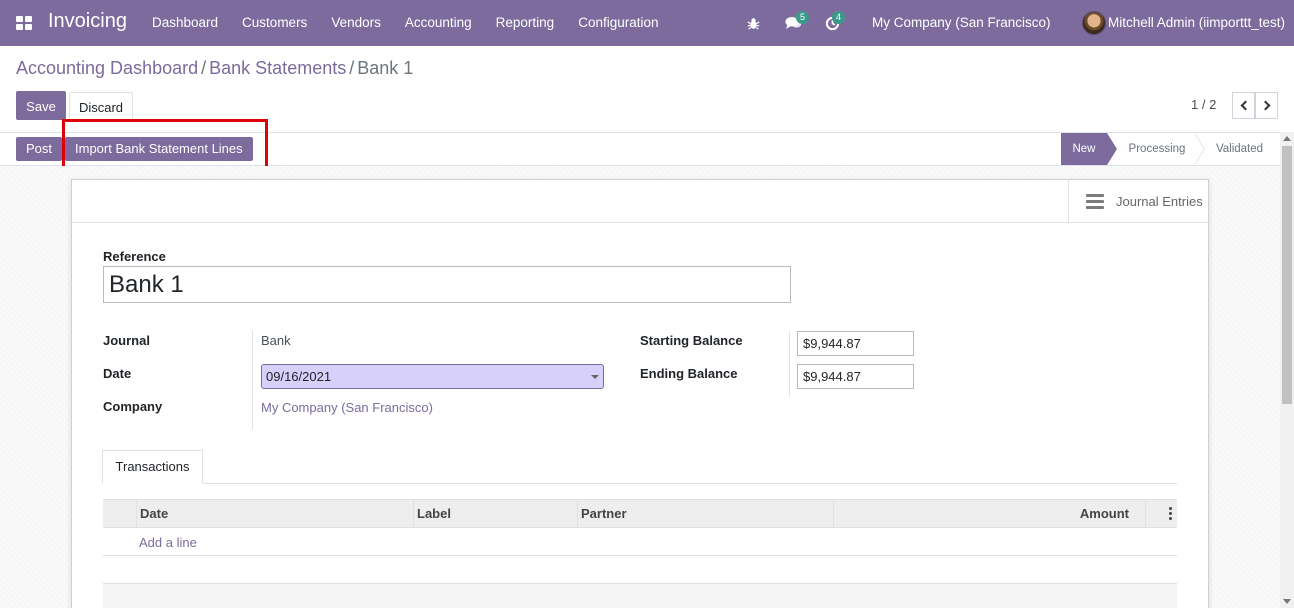  I want to click on chevron-right-icon, so click(1265, 105).